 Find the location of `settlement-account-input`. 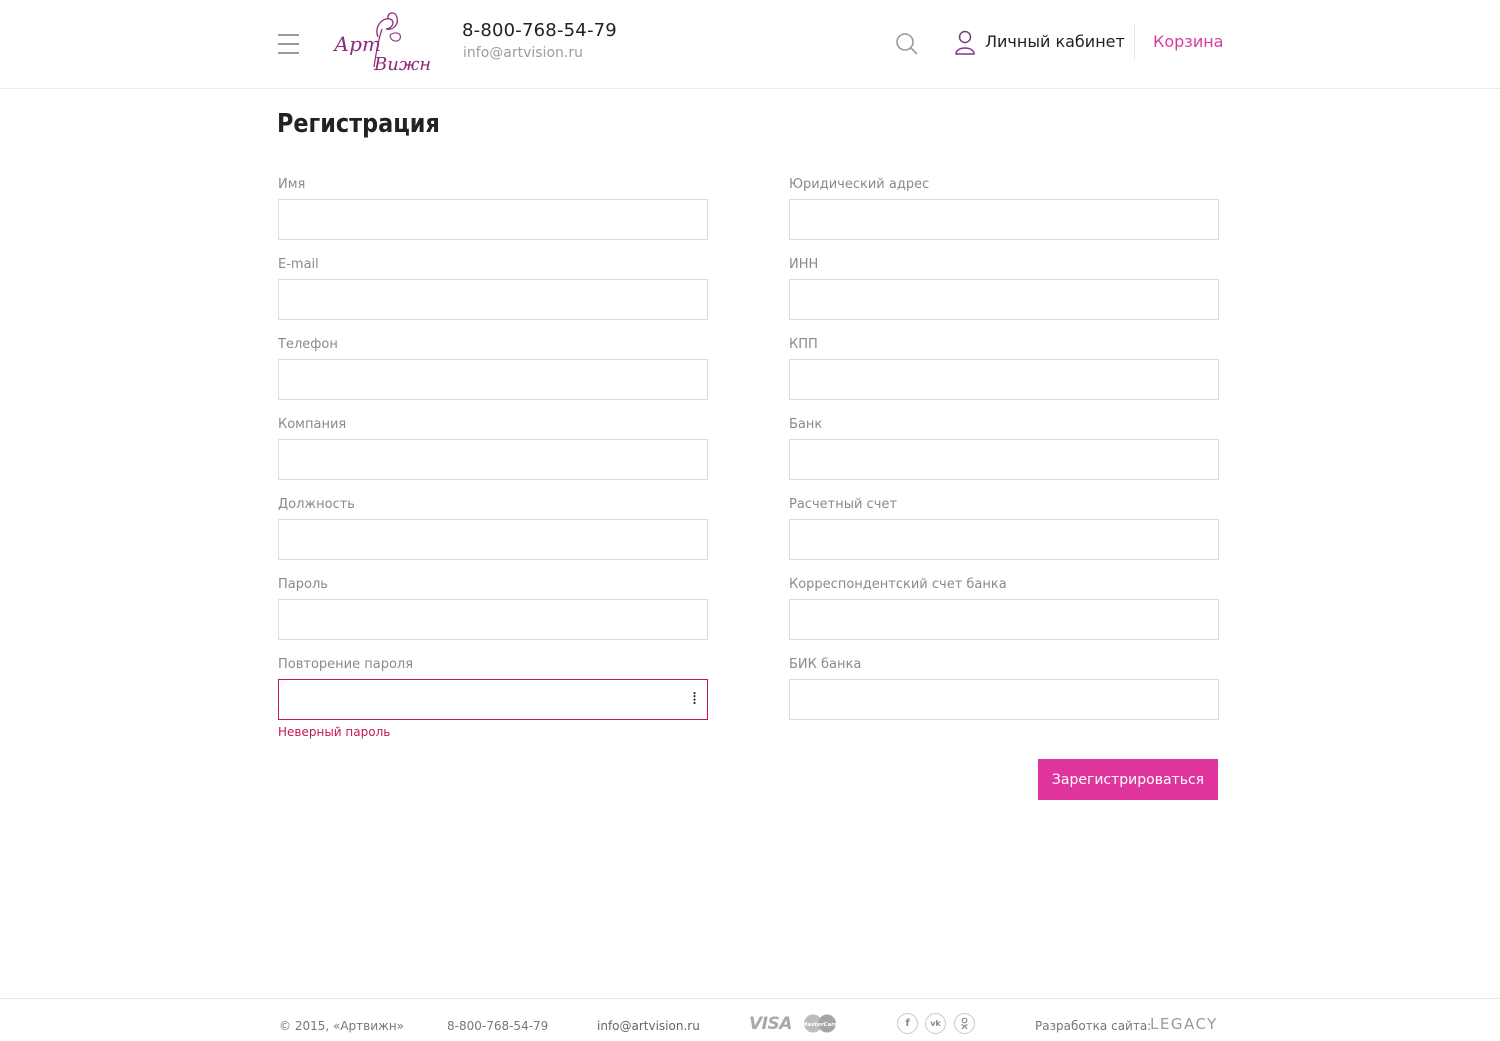

settlement-account-input is located at coordinates (1004, 539).